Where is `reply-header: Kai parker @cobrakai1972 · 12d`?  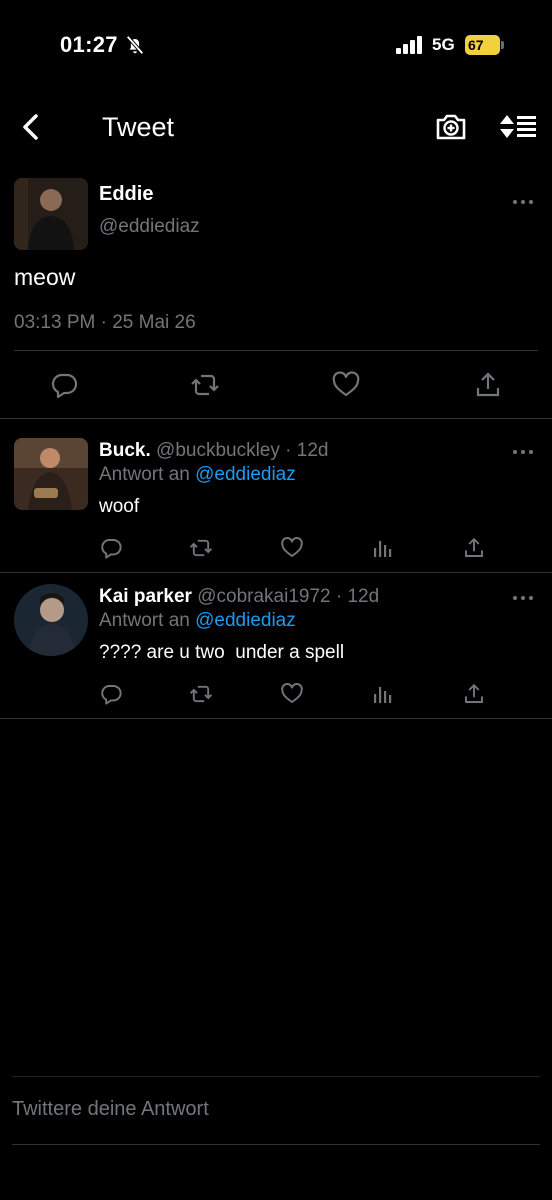
reply-header: Kai parker @cobrakai1972 · 12d is located at coordinates (239, 597).